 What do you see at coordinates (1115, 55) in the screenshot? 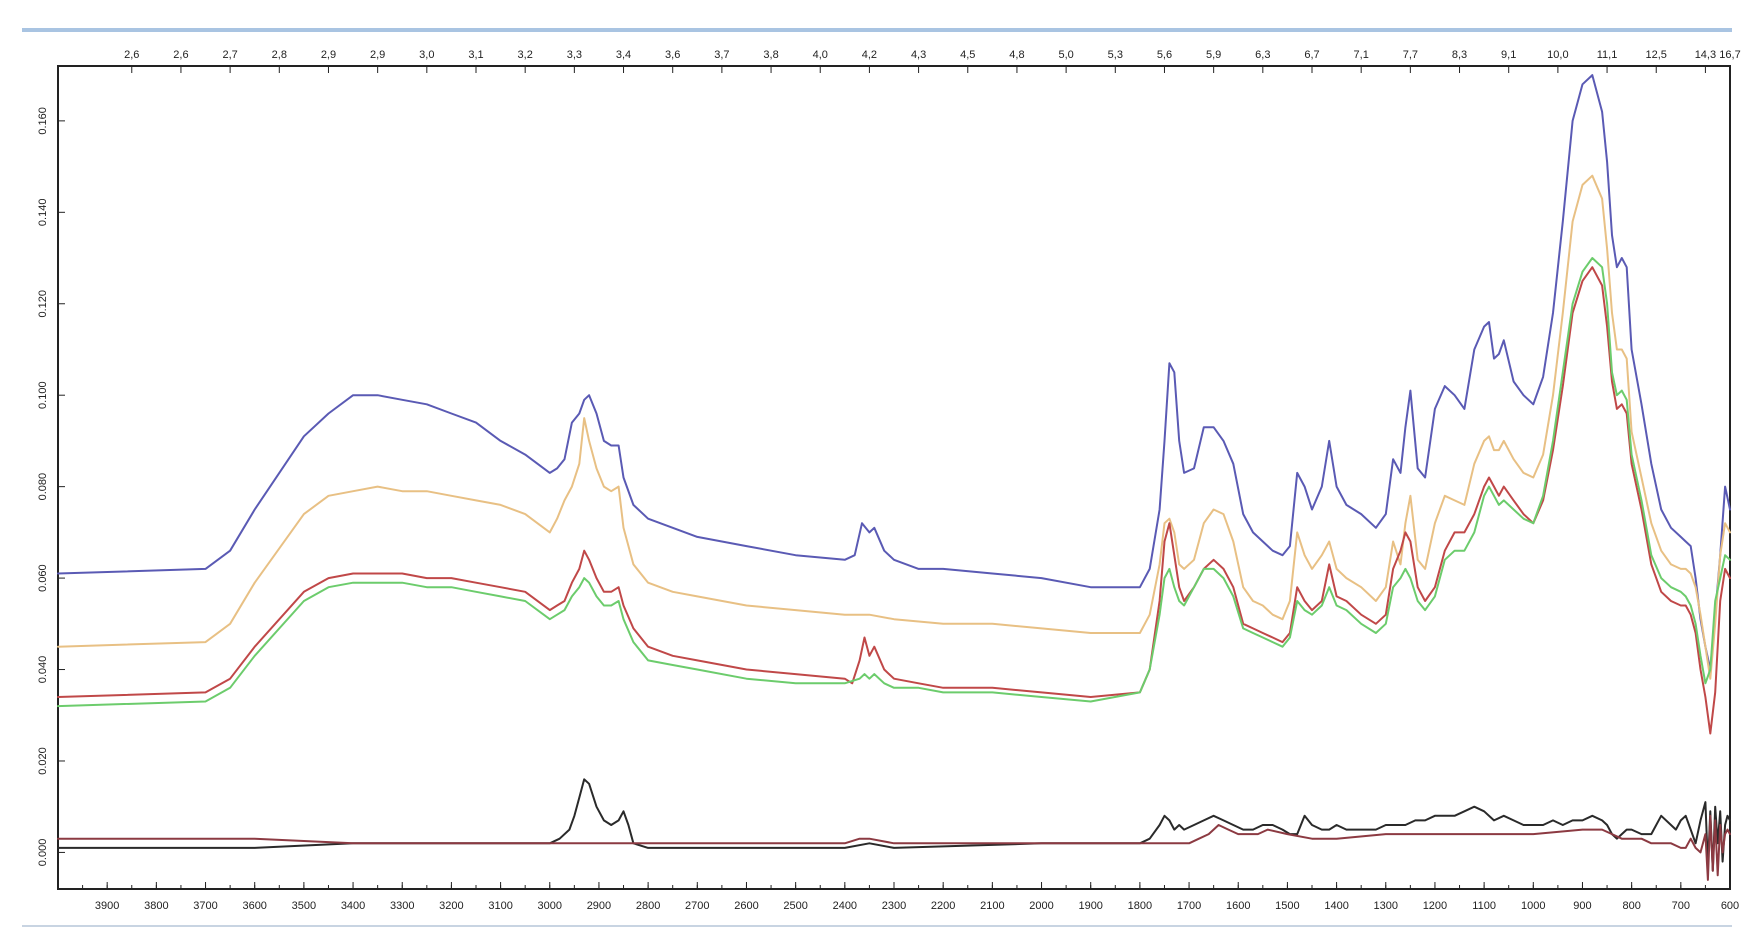
I see `top-tick-label: 5,3` at bounding box center [1115, 55].